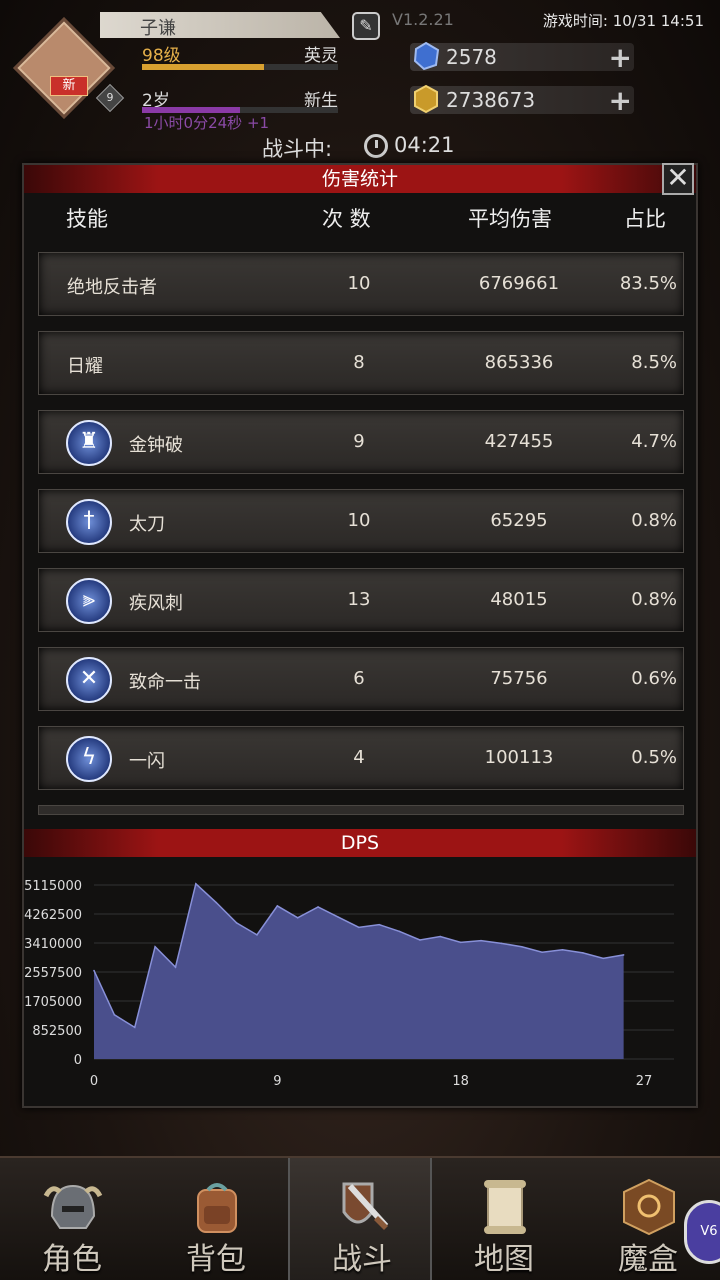  Describe the element at coordinates (277, 1081) in the screenshot. I see `x-tick-label: 9` at that location.